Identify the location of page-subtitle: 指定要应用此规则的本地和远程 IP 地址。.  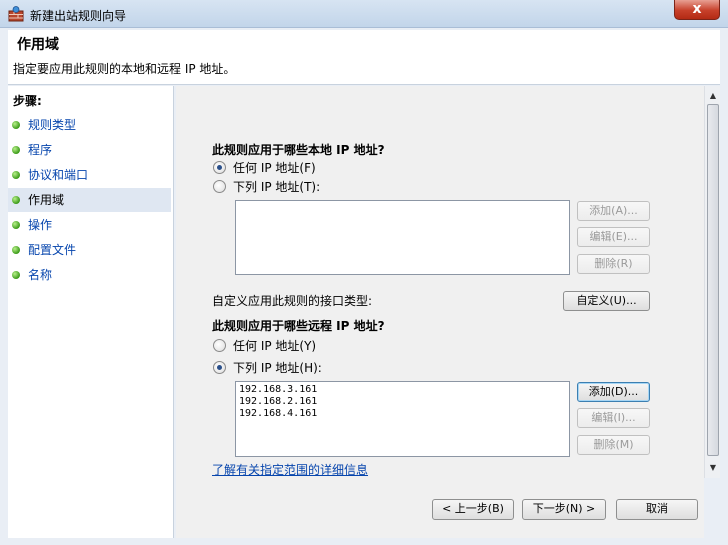
(124, 69).